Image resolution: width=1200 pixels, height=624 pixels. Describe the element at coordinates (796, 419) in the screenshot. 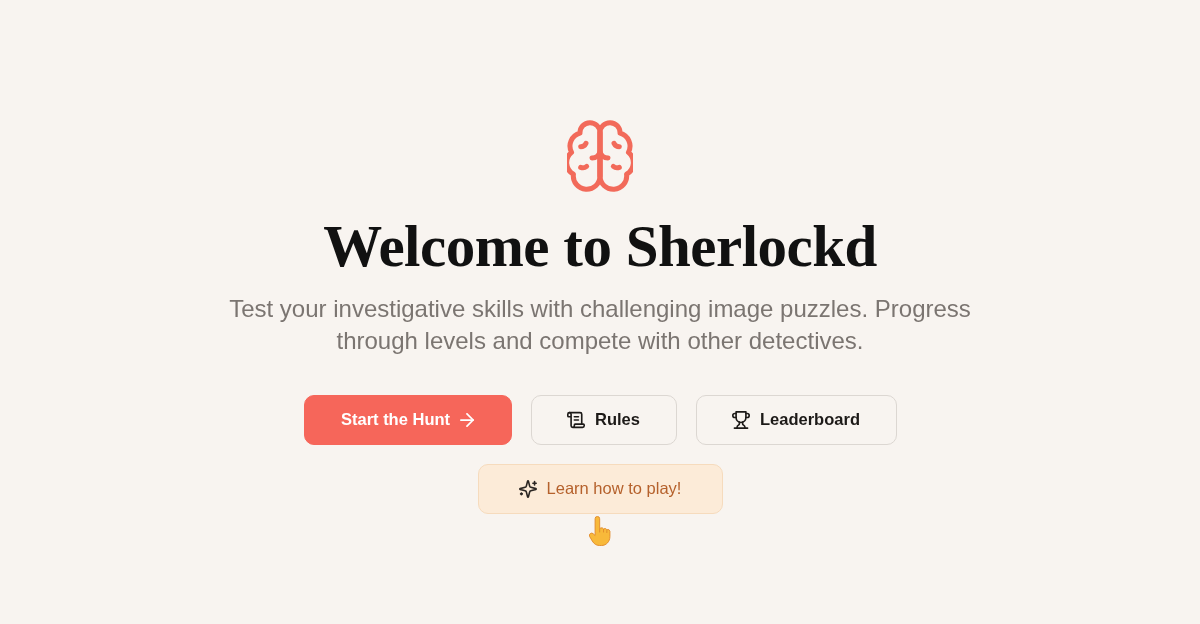

I see `leaderboard-button: Leaderboard` at that location.